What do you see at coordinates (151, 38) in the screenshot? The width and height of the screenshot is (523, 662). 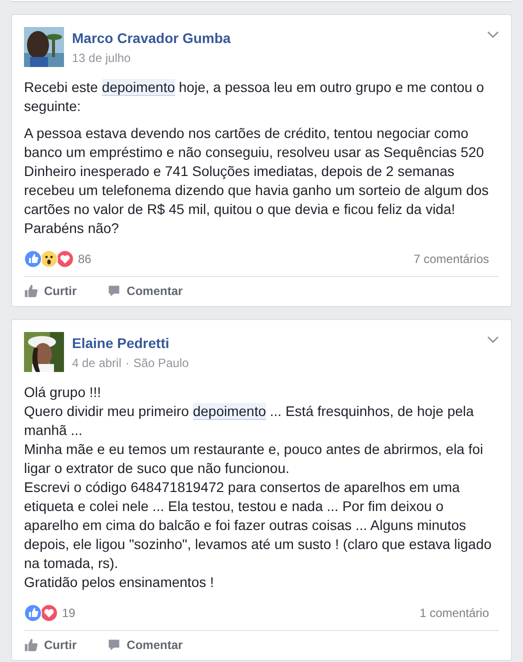 I see `author-name: Marco Cravador Gumba` at bounding box center [151, 38].